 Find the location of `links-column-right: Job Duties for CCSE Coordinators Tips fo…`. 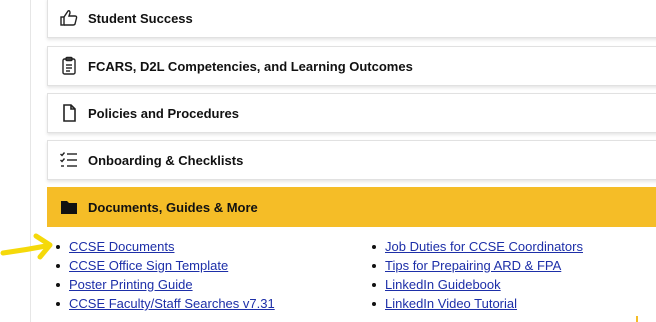

links-column-right: Job Duties for CCSE Coordinators Tips fo… is located at coordinates (477, 275).